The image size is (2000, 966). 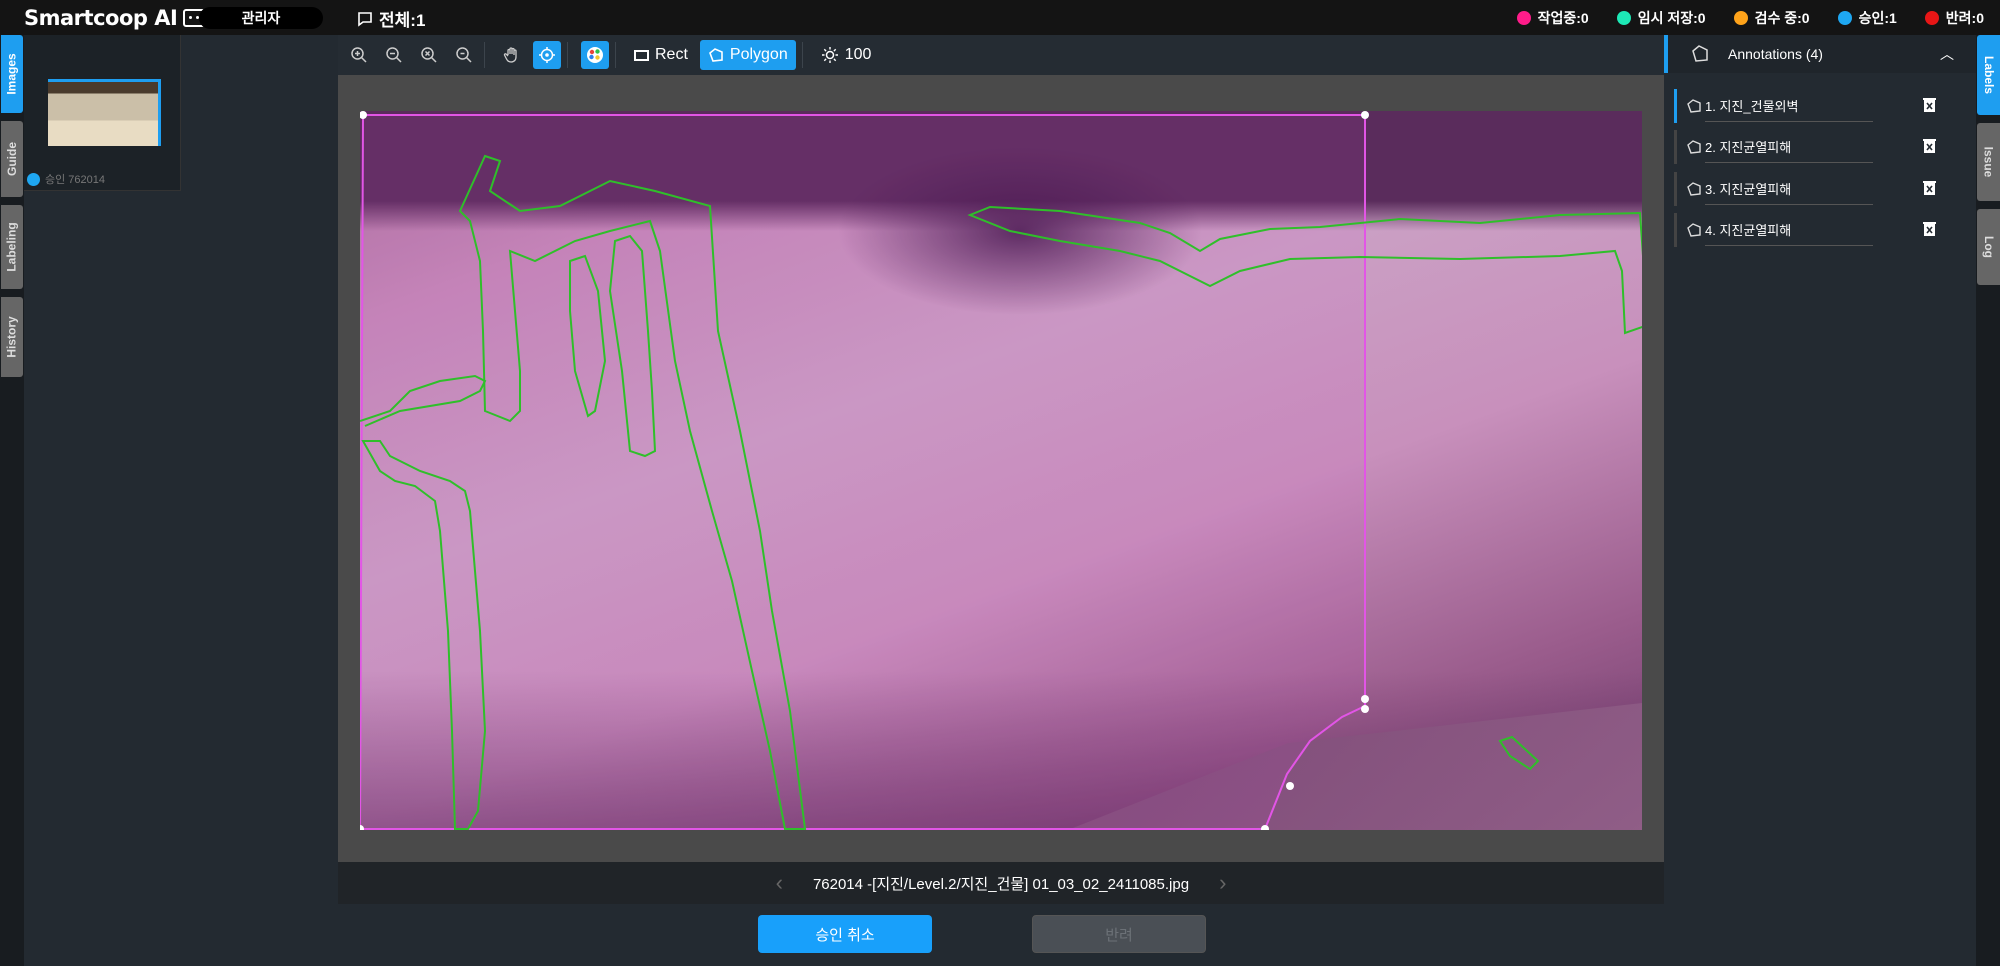 I want to click on tab-guide: Guide, so click(x=12, y=159).